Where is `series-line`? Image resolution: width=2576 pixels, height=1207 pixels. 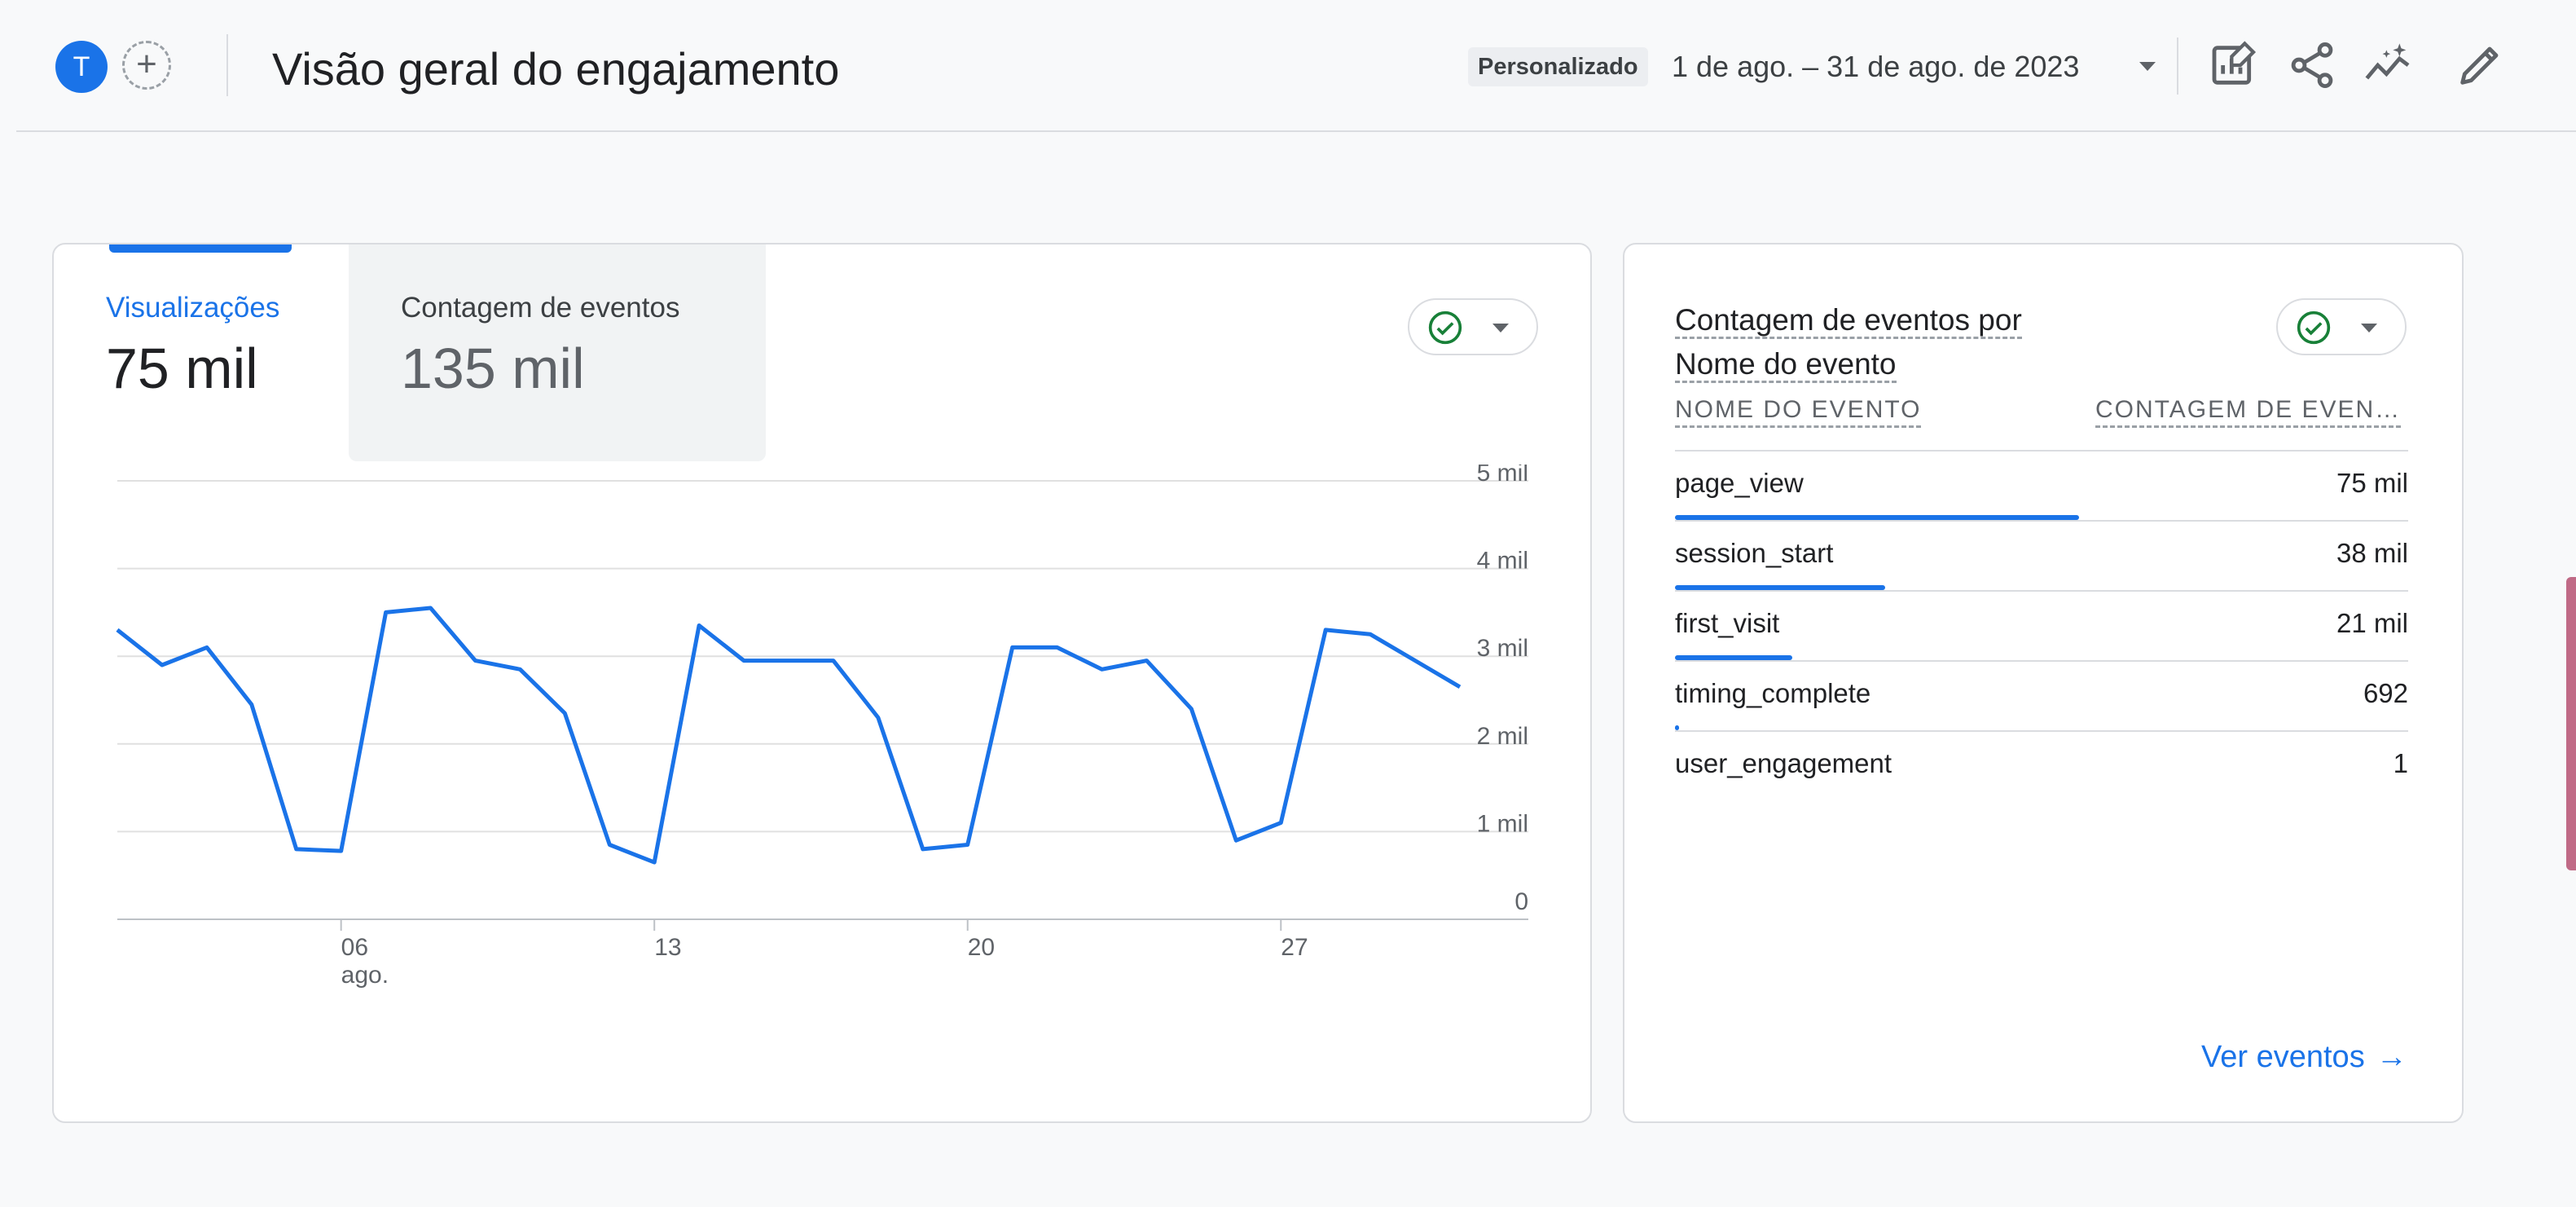
series-line is located at coordinates (789, 735).